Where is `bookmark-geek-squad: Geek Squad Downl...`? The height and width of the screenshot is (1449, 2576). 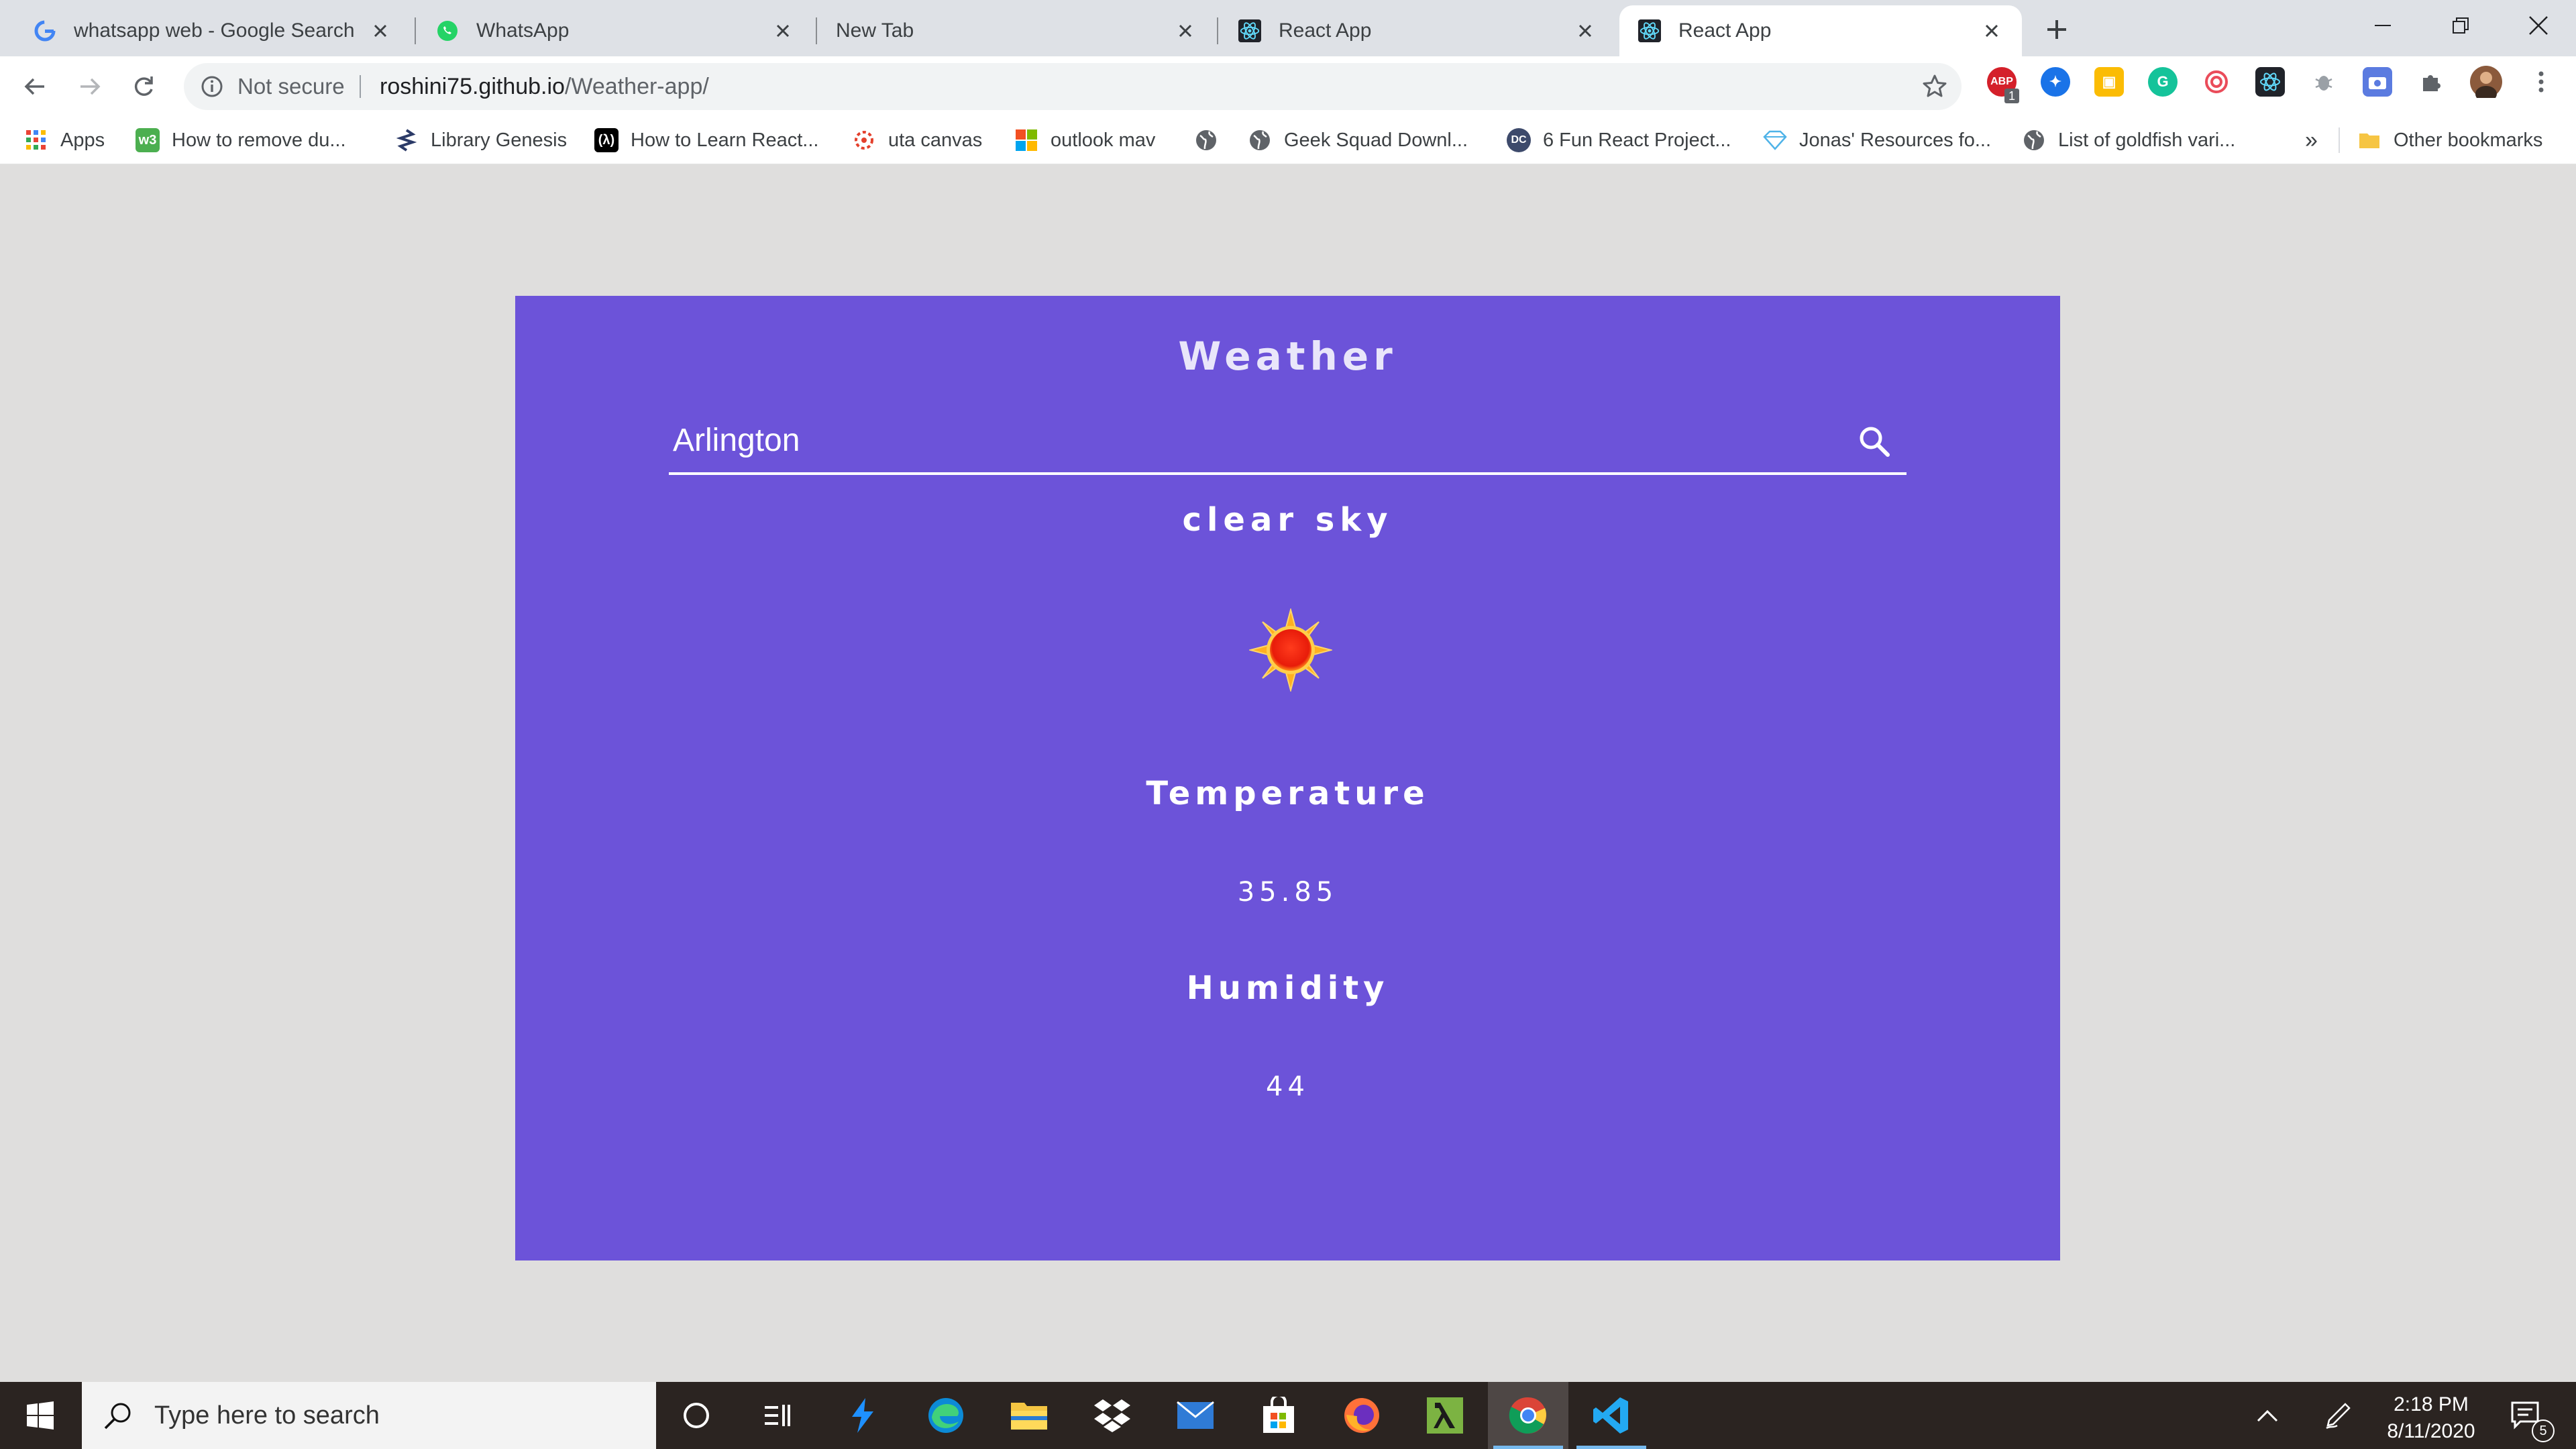 bookmark-geek-squad: Geek Squad Downl... is located at coordinates (1358, 140).